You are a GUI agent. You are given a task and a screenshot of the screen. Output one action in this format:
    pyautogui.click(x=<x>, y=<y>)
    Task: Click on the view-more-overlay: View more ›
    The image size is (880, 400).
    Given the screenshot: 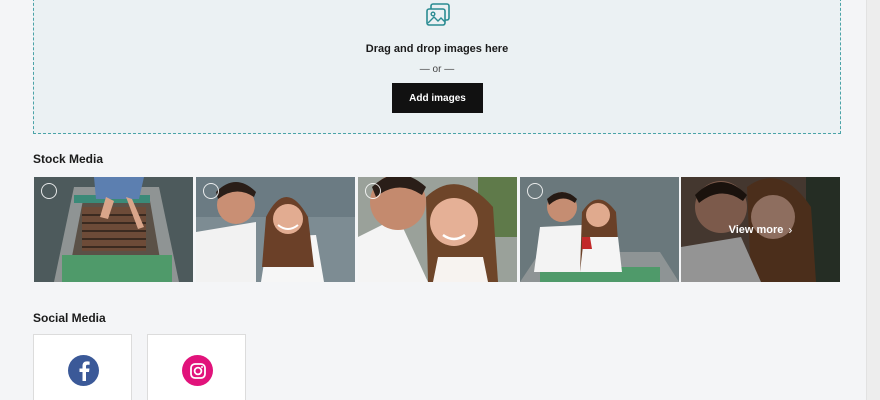 What is the action you would take?
    pyautogui.click(x=760, y=229)
    